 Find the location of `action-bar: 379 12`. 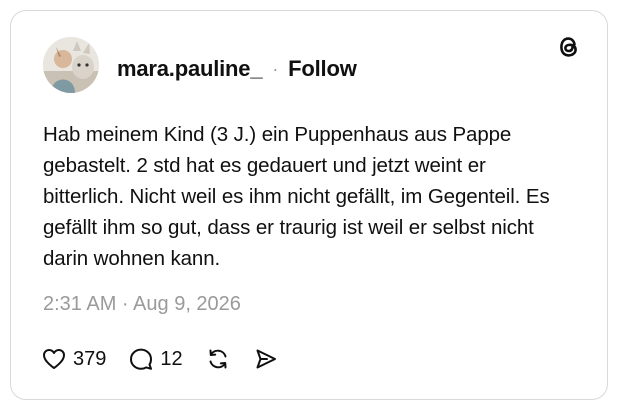

action-bar: 379 12 is located at coordinates (171, 359).